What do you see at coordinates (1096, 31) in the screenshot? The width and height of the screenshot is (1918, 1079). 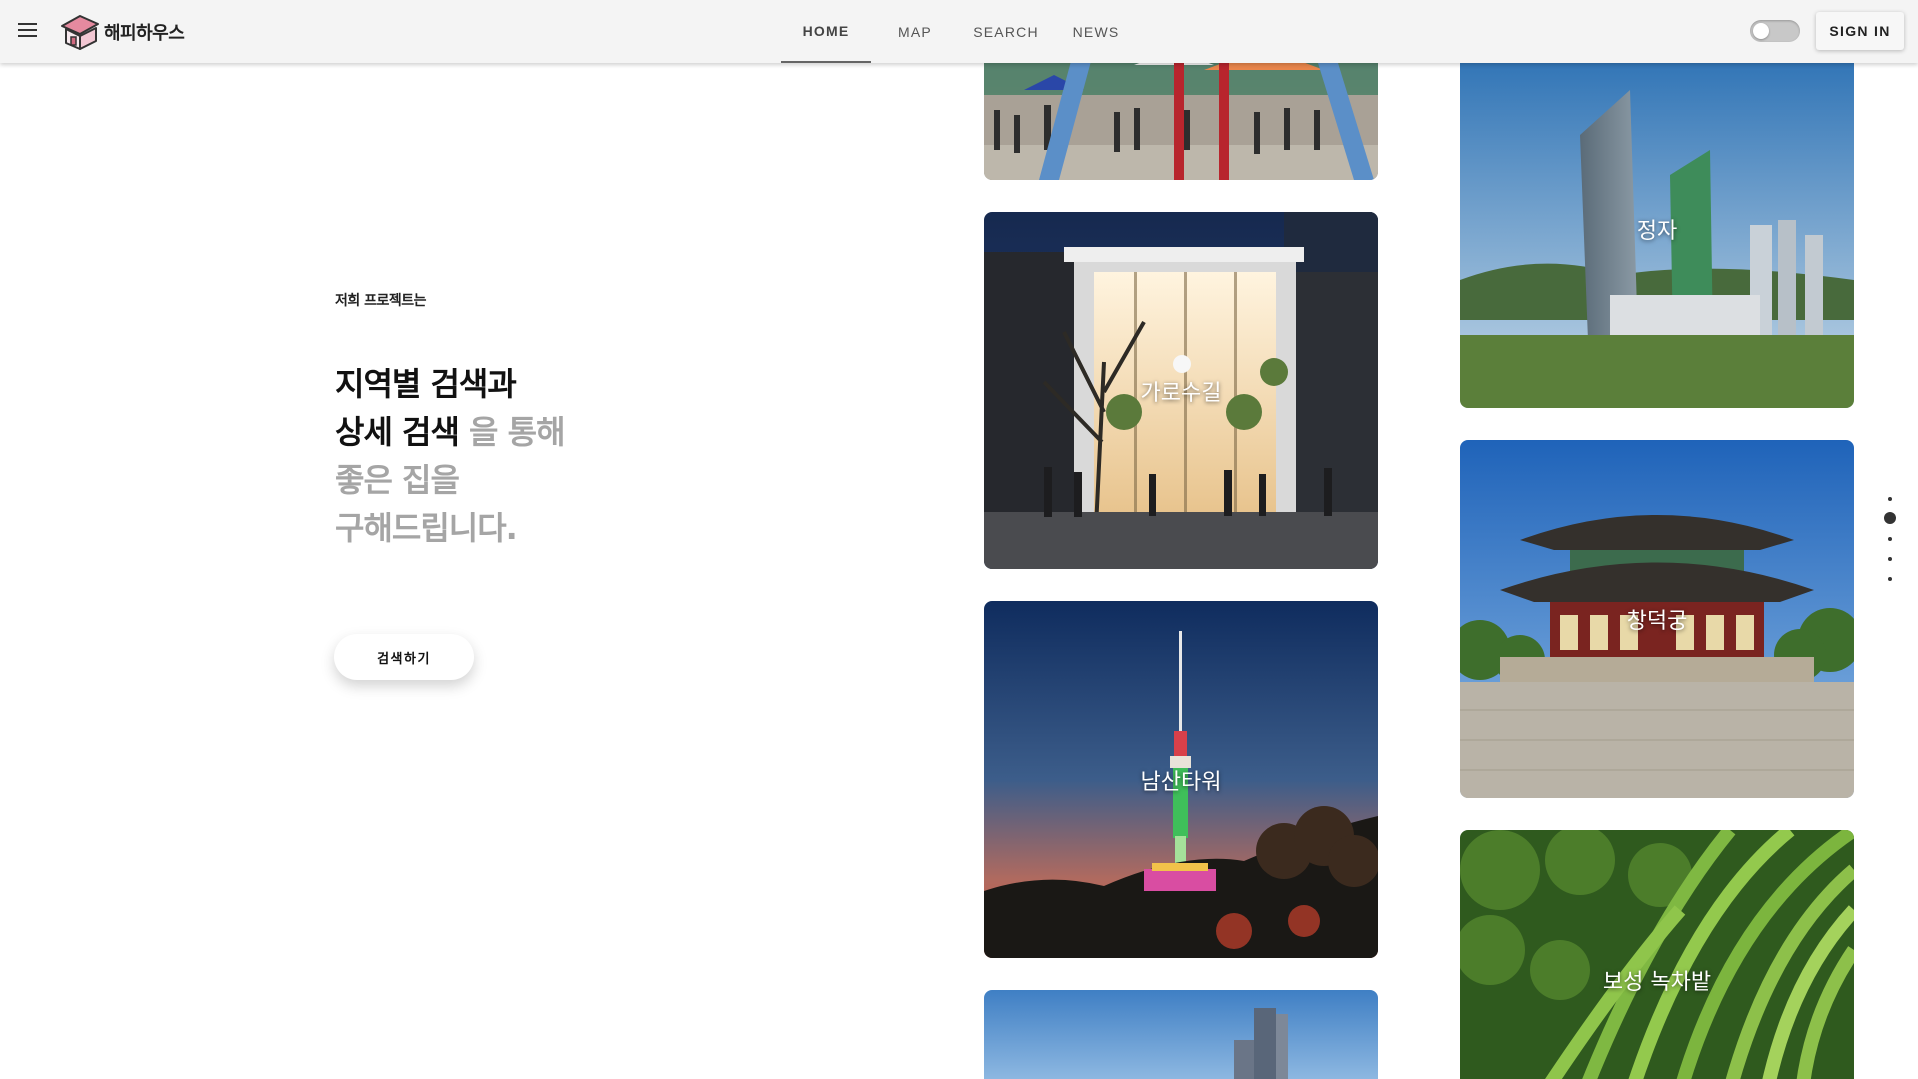 I see `nav-news: NEWS` at bounding box center [1096, 31].